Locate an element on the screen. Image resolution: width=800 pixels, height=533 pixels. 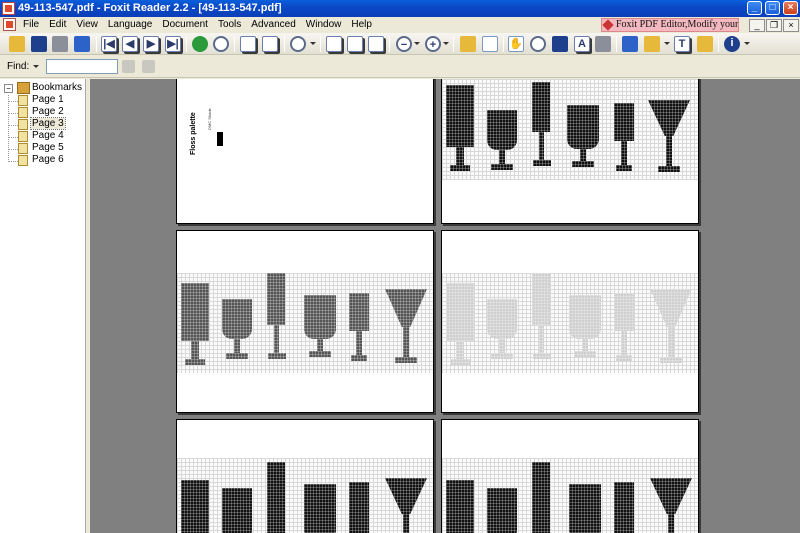
collapse-icon: − is located at coordinates (8, 88).